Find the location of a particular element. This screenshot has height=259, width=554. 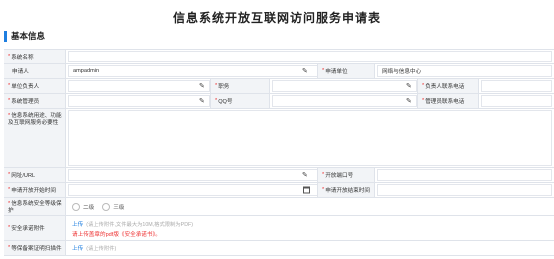

section-title: 基本信息 is located at coordinates (28, 36).